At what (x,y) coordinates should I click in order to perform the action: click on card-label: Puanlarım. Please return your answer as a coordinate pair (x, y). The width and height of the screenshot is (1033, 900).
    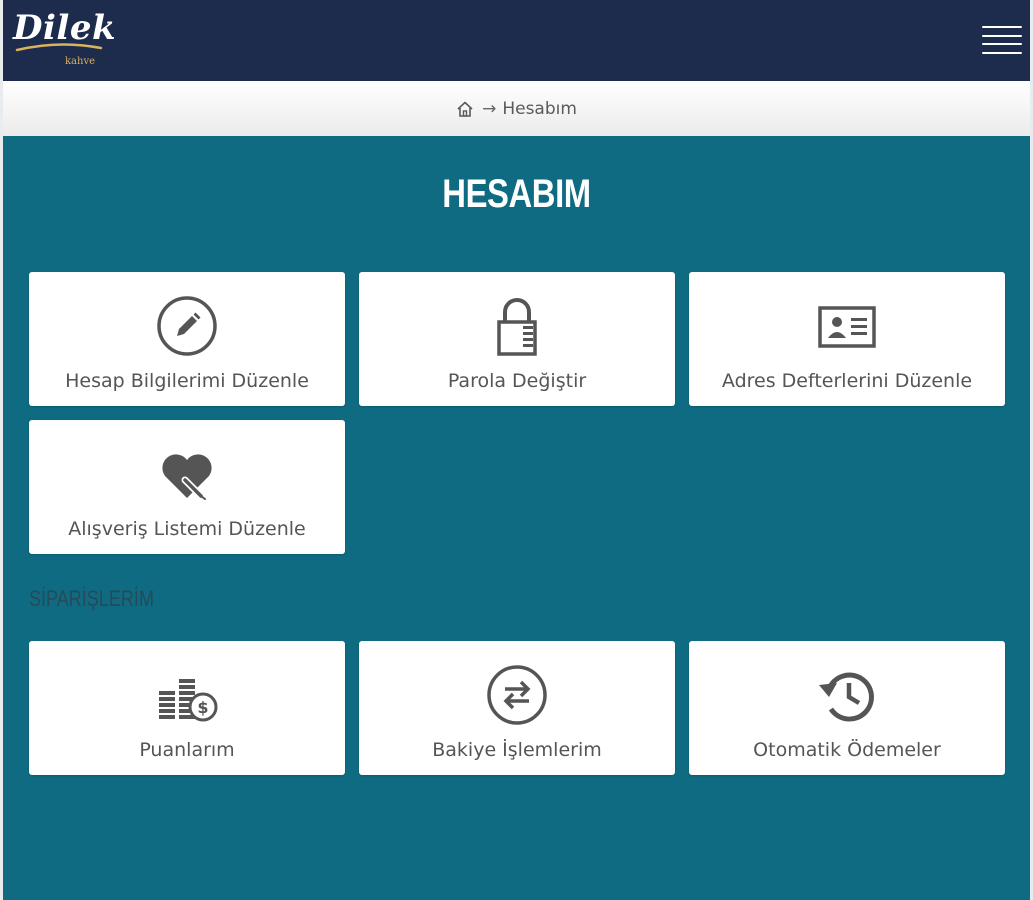
    Looking at the image, I should click on (187, 750).